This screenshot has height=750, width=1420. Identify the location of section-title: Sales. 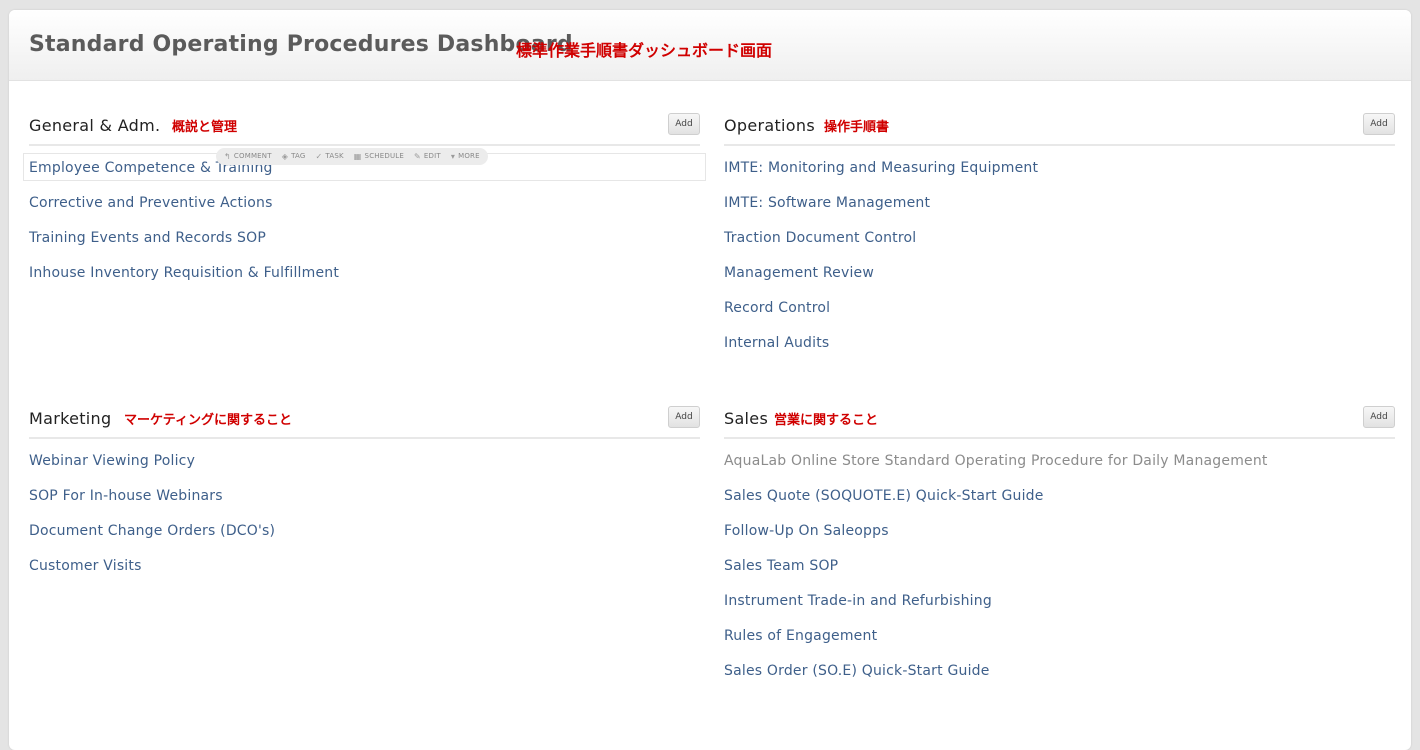
(746, 418).